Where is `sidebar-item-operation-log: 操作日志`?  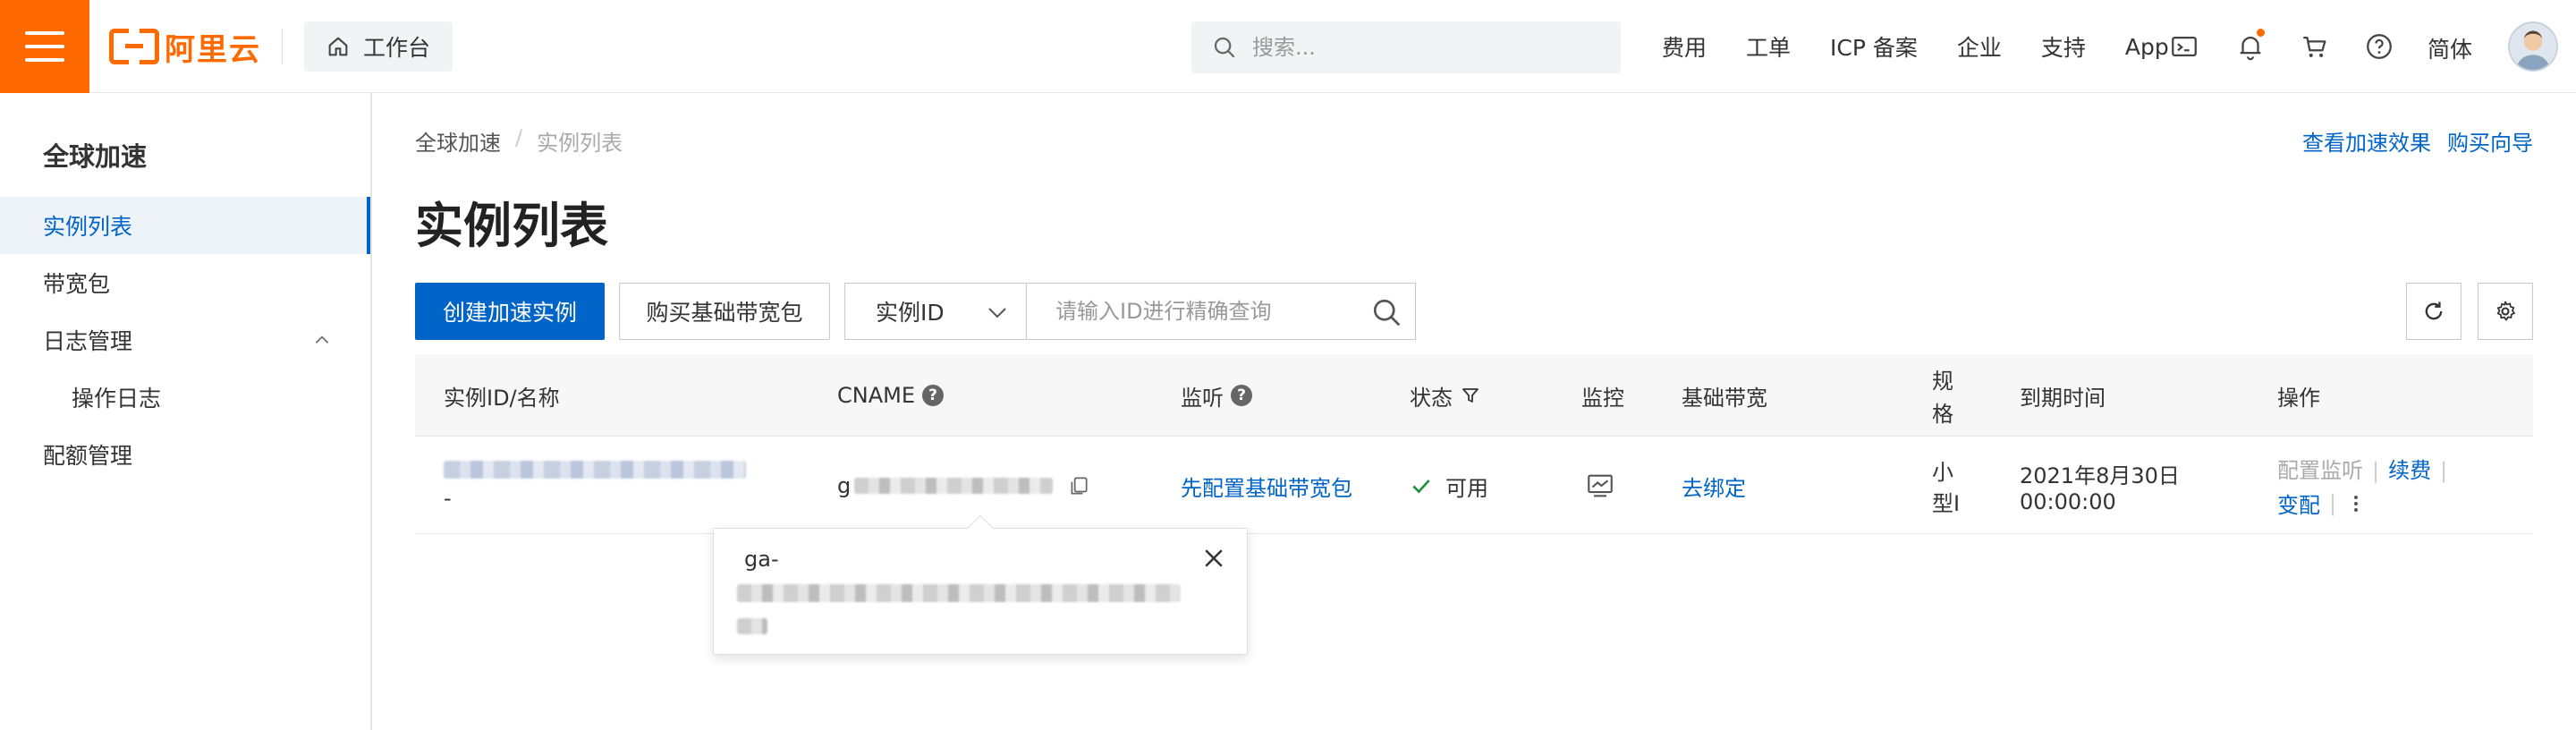
sidebar-item-operation-log: 操作日志 is located at coordinates (185, 398).